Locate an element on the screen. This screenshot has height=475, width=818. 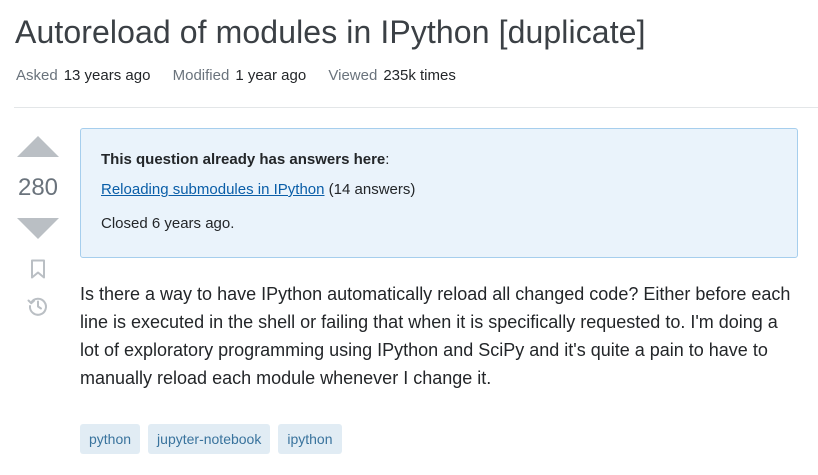
viewed-info: Viewed 235k times is located at coordinates (391, 75).